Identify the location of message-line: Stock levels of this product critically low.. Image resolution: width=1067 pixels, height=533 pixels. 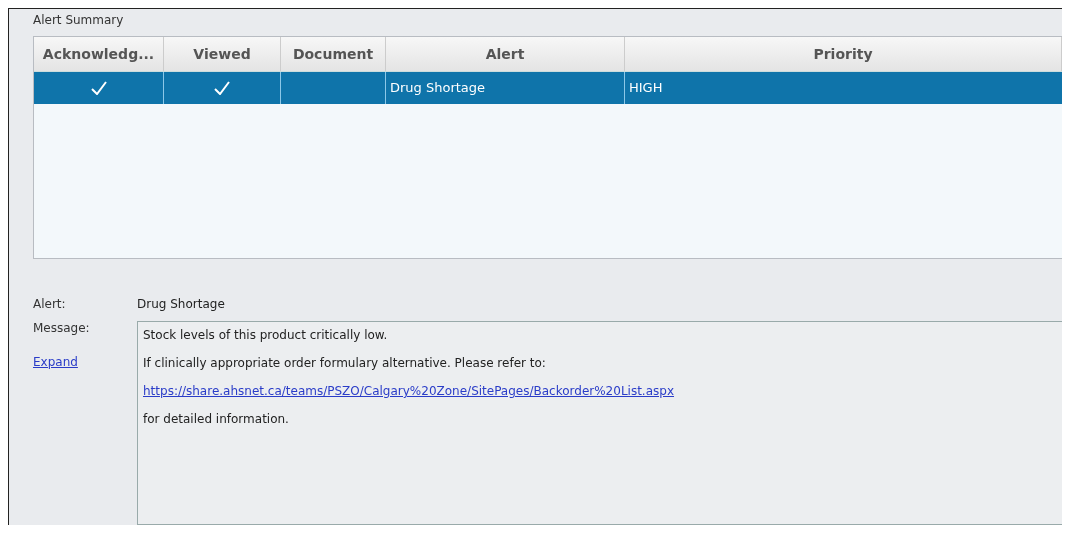
(266, 335).